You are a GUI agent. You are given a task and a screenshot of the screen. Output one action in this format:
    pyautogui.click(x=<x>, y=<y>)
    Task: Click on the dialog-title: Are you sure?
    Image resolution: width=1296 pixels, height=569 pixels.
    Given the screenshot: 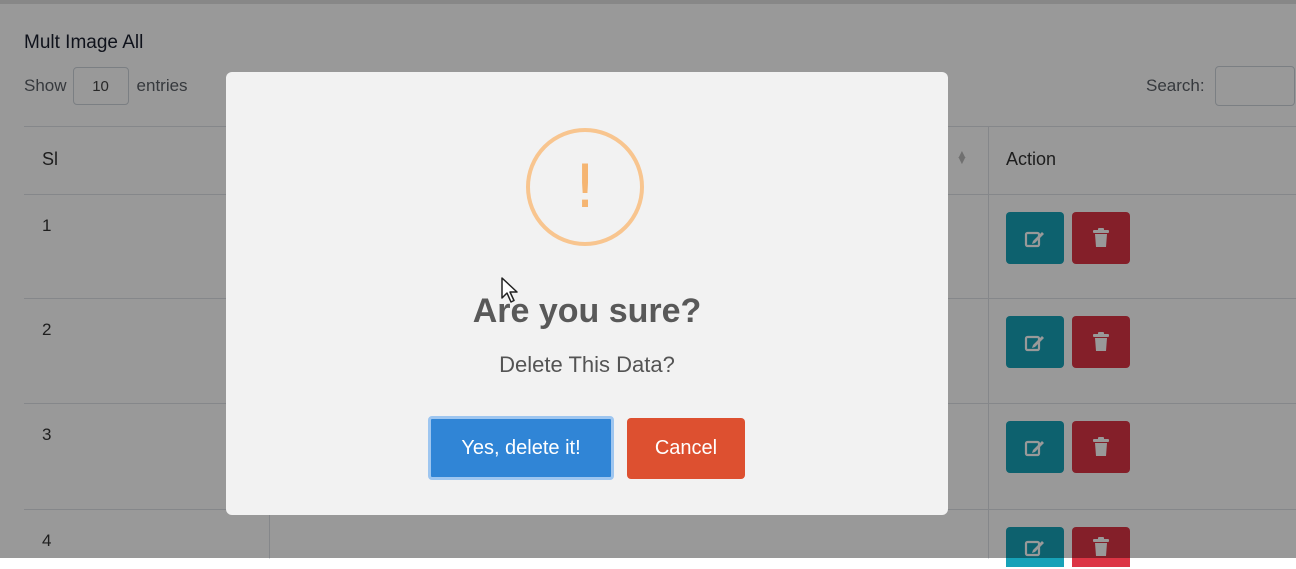 What is the action you would take?
    pyautogui.click(x=587, y=311)
    